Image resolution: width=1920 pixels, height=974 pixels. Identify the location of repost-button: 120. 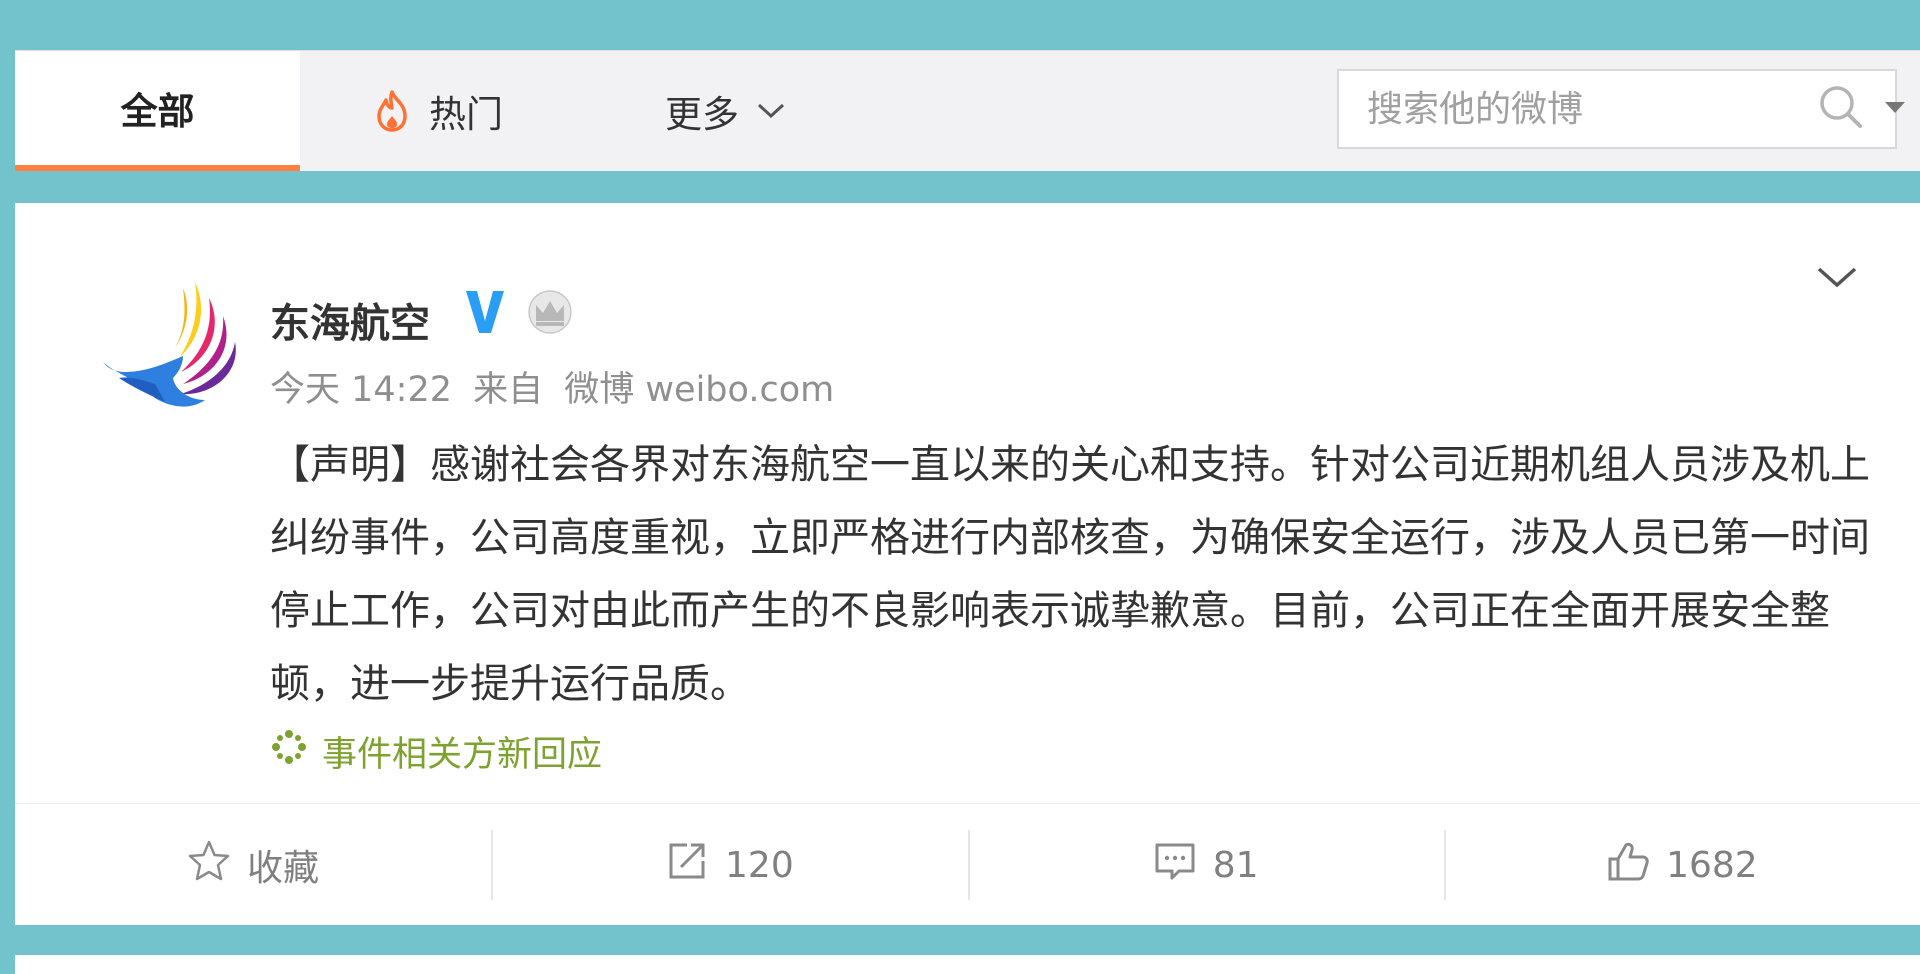
(729, 865).